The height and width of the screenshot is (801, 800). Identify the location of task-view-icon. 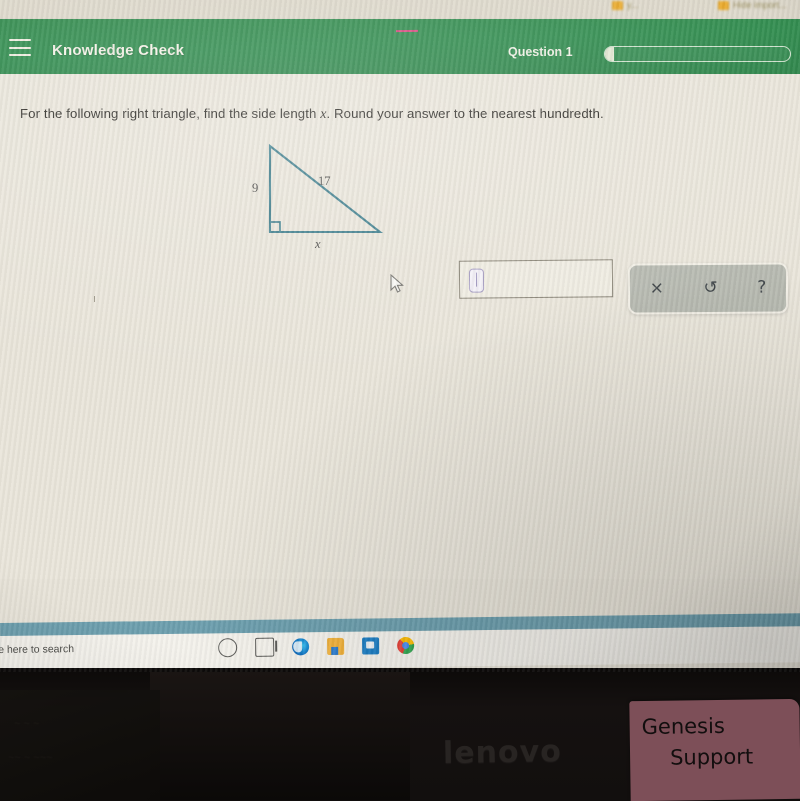
(265, 647).